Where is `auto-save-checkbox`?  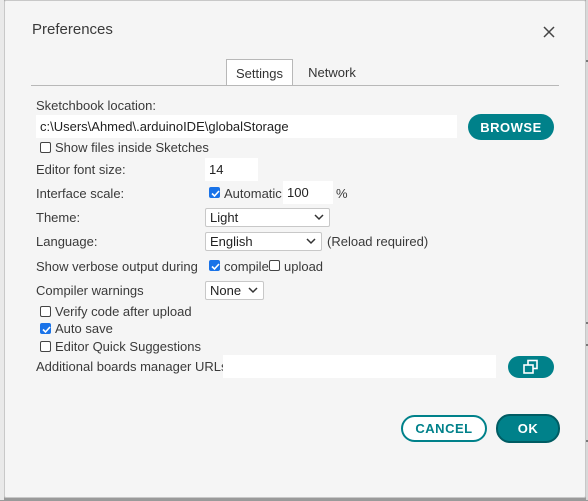 auto-save-checkbox is located at coordinates (45, 328).